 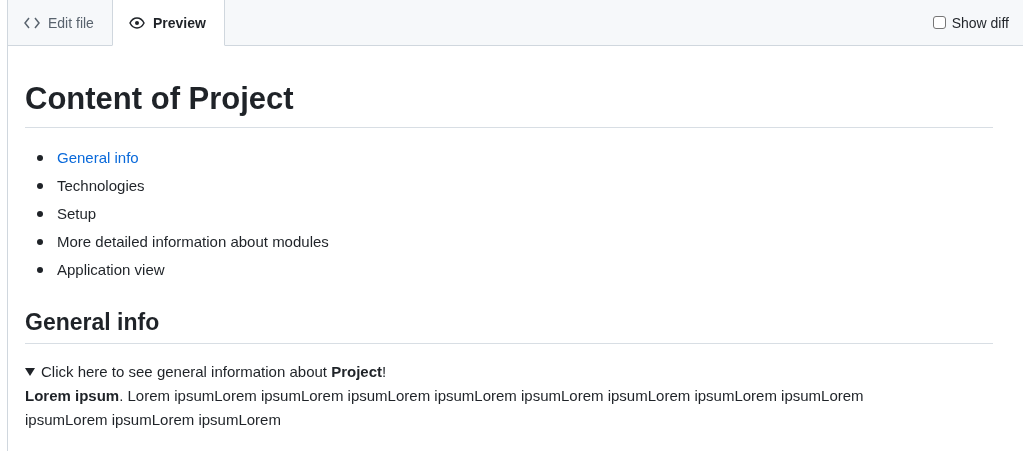 What do you see at coordinates (77, 213) in the screenshot?
I see `toc-item: Setup` at bounding box center [77, 213].